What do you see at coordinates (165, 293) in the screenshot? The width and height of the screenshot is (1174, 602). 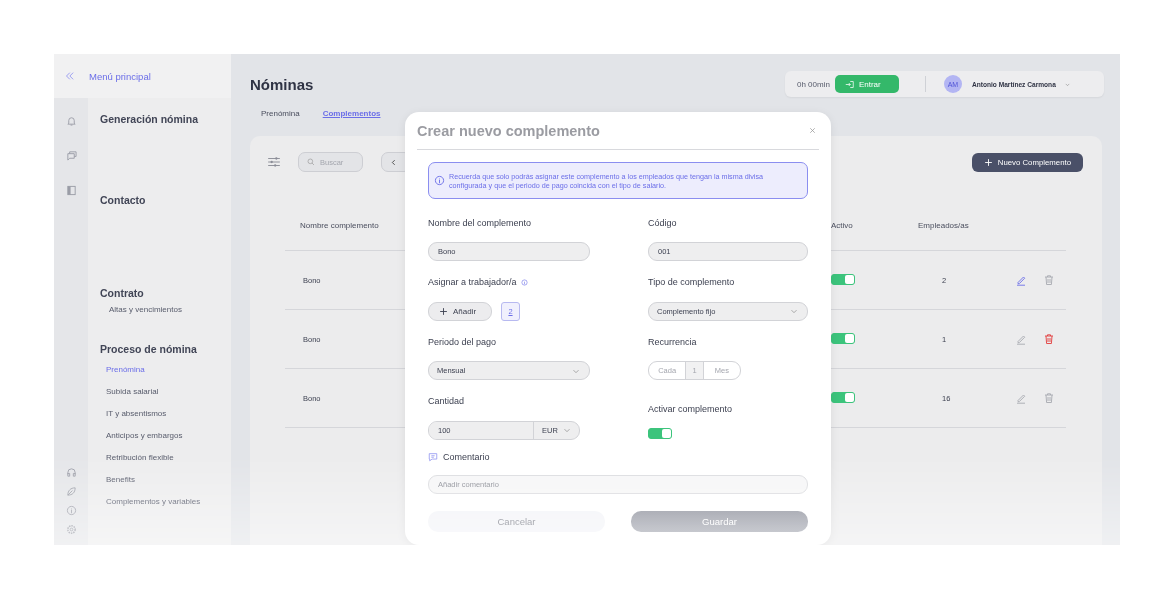 I see `section-title: Contrato` at bounding box center [165, 293].